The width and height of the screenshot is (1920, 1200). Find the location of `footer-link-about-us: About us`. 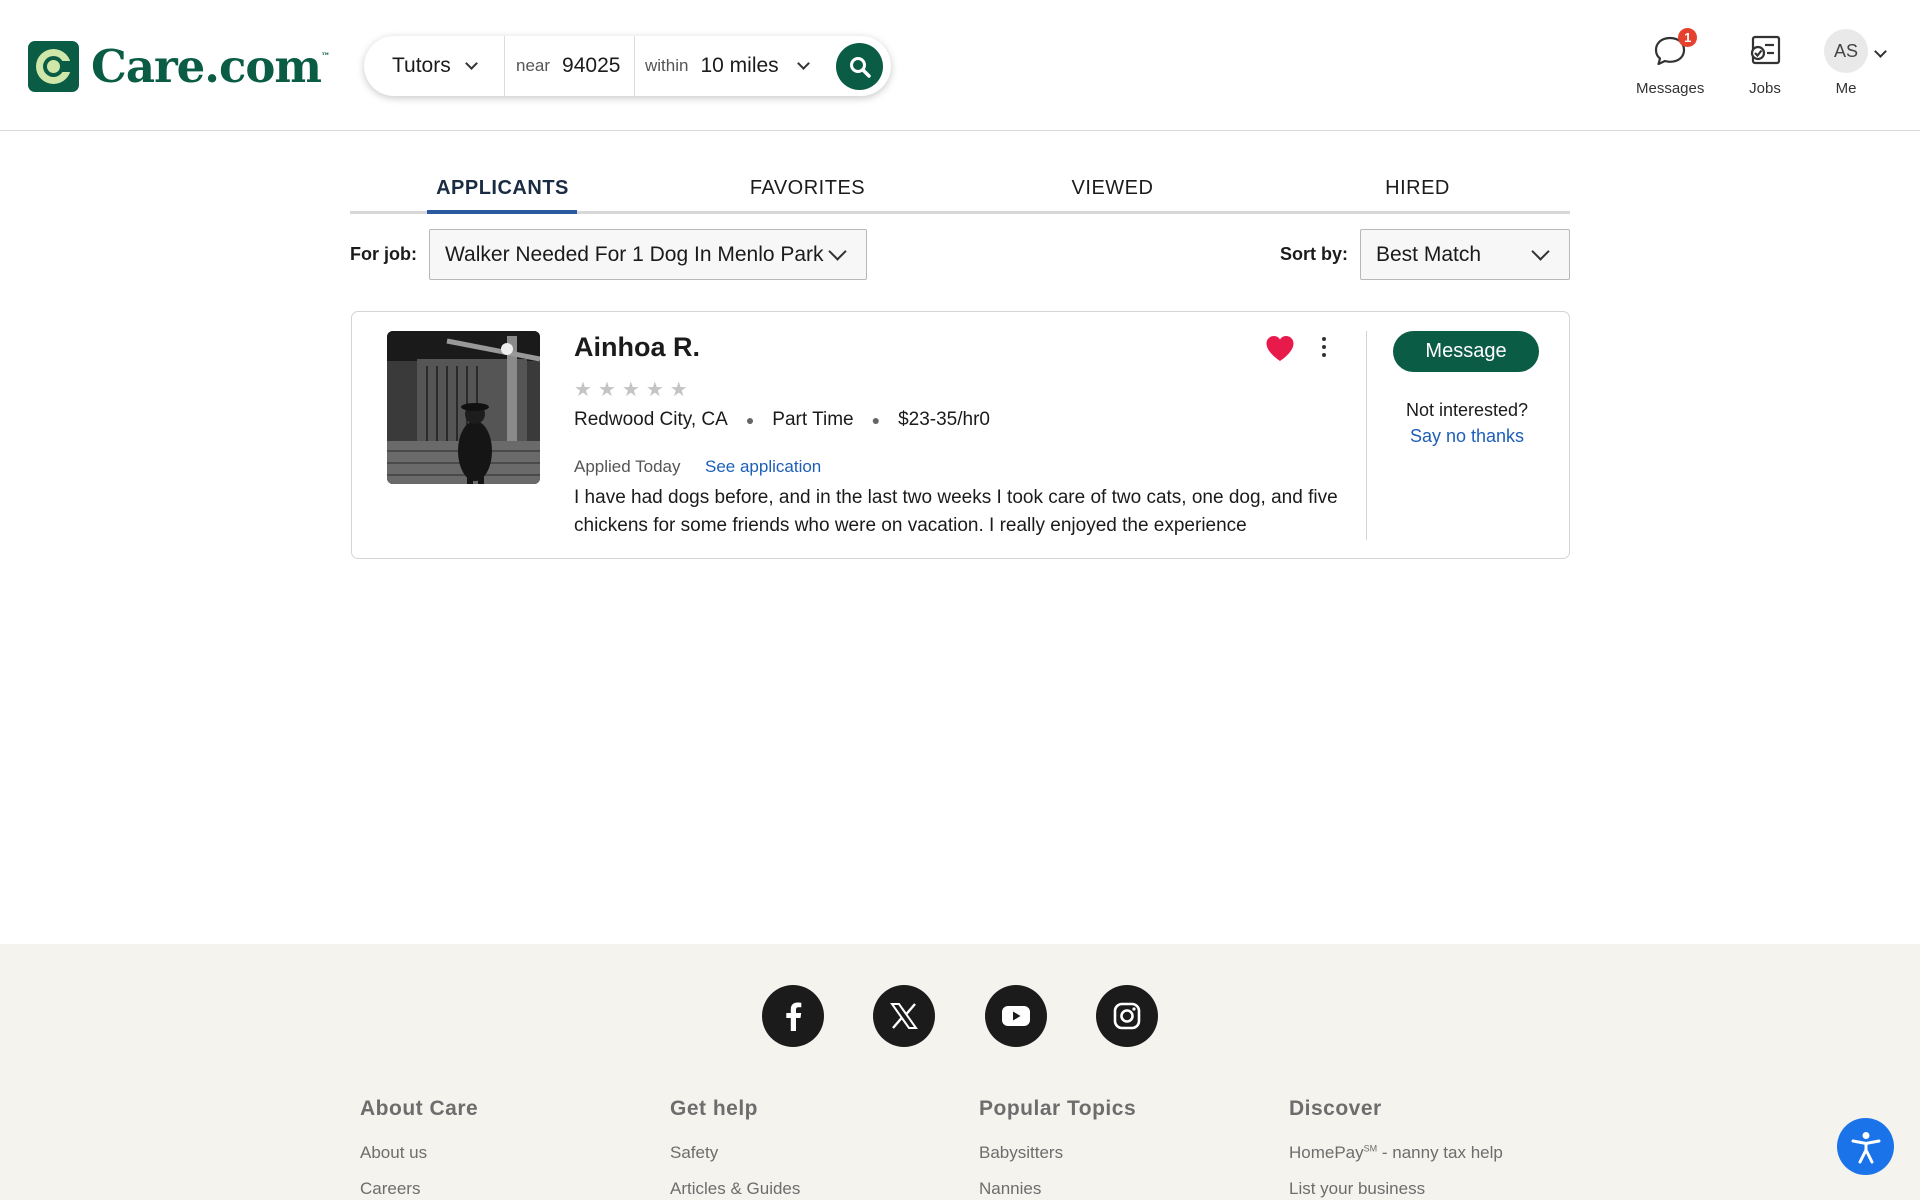

footer-link-about-us: About us is located at coordinates (393, 1153).